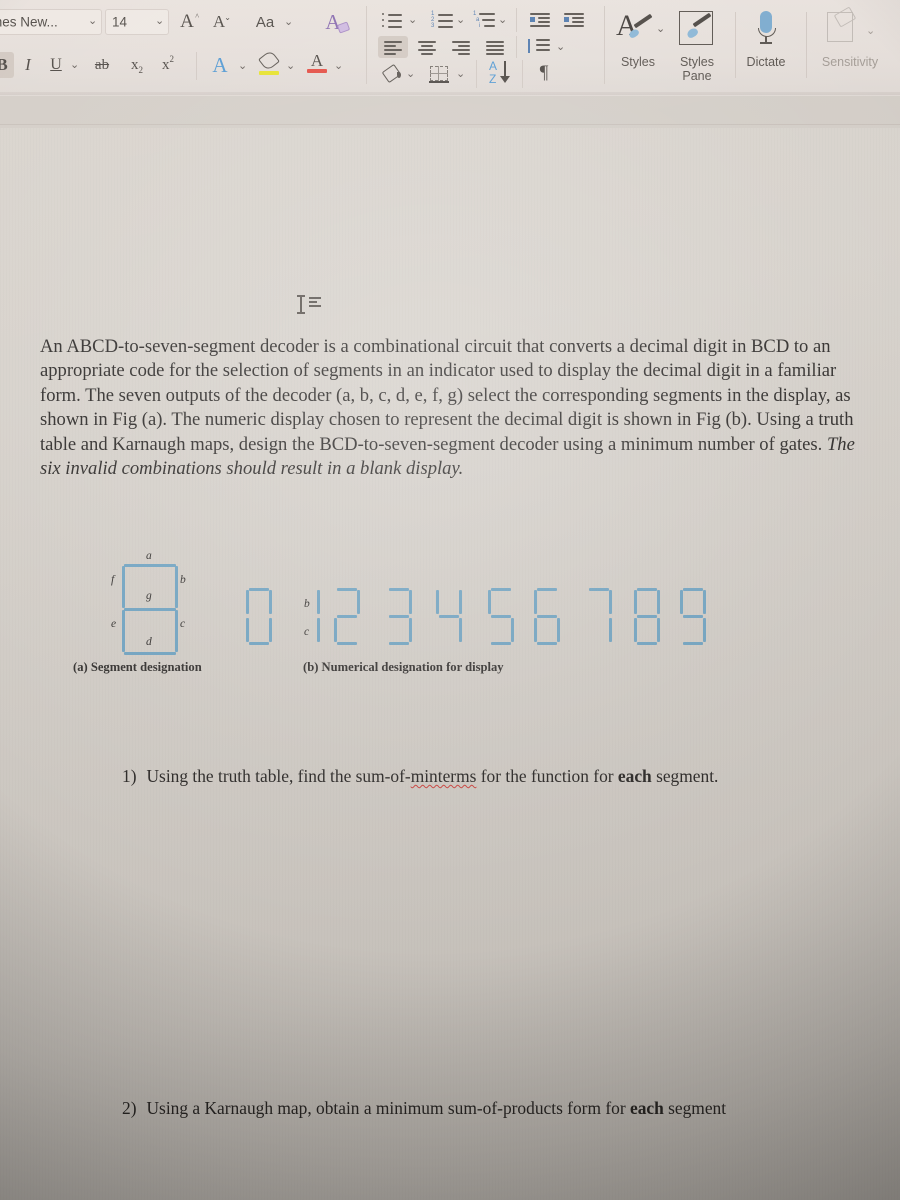 The height and width of the screenshot is (1200, 900). I want to click on align-center-icon, so click(427, 48).